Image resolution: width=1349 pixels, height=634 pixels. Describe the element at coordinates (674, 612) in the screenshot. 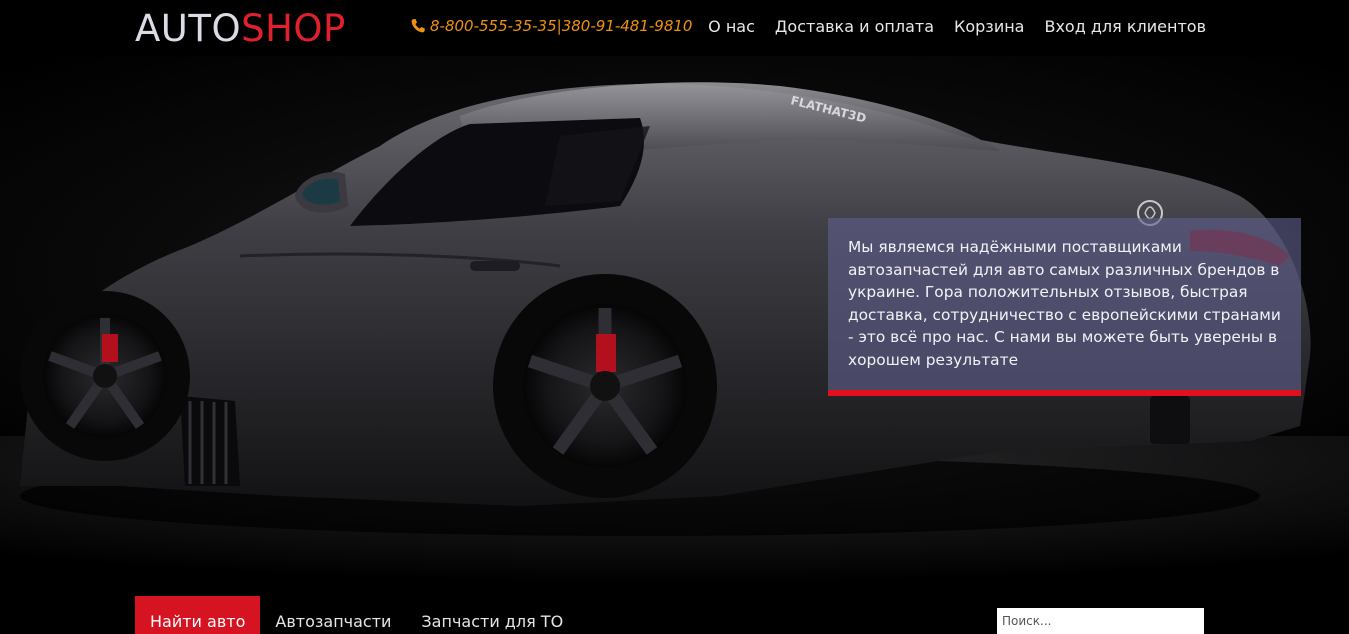

I see `category-bar: Найти авто Автозапчасти Запчасти для ТО` at that location.